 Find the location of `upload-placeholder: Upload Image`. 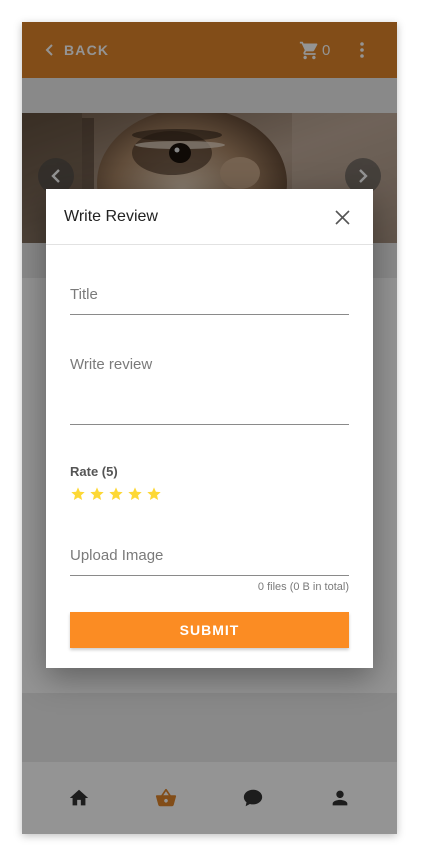

upload-placeholder: Upload Image is located at coordinates (117, 555).